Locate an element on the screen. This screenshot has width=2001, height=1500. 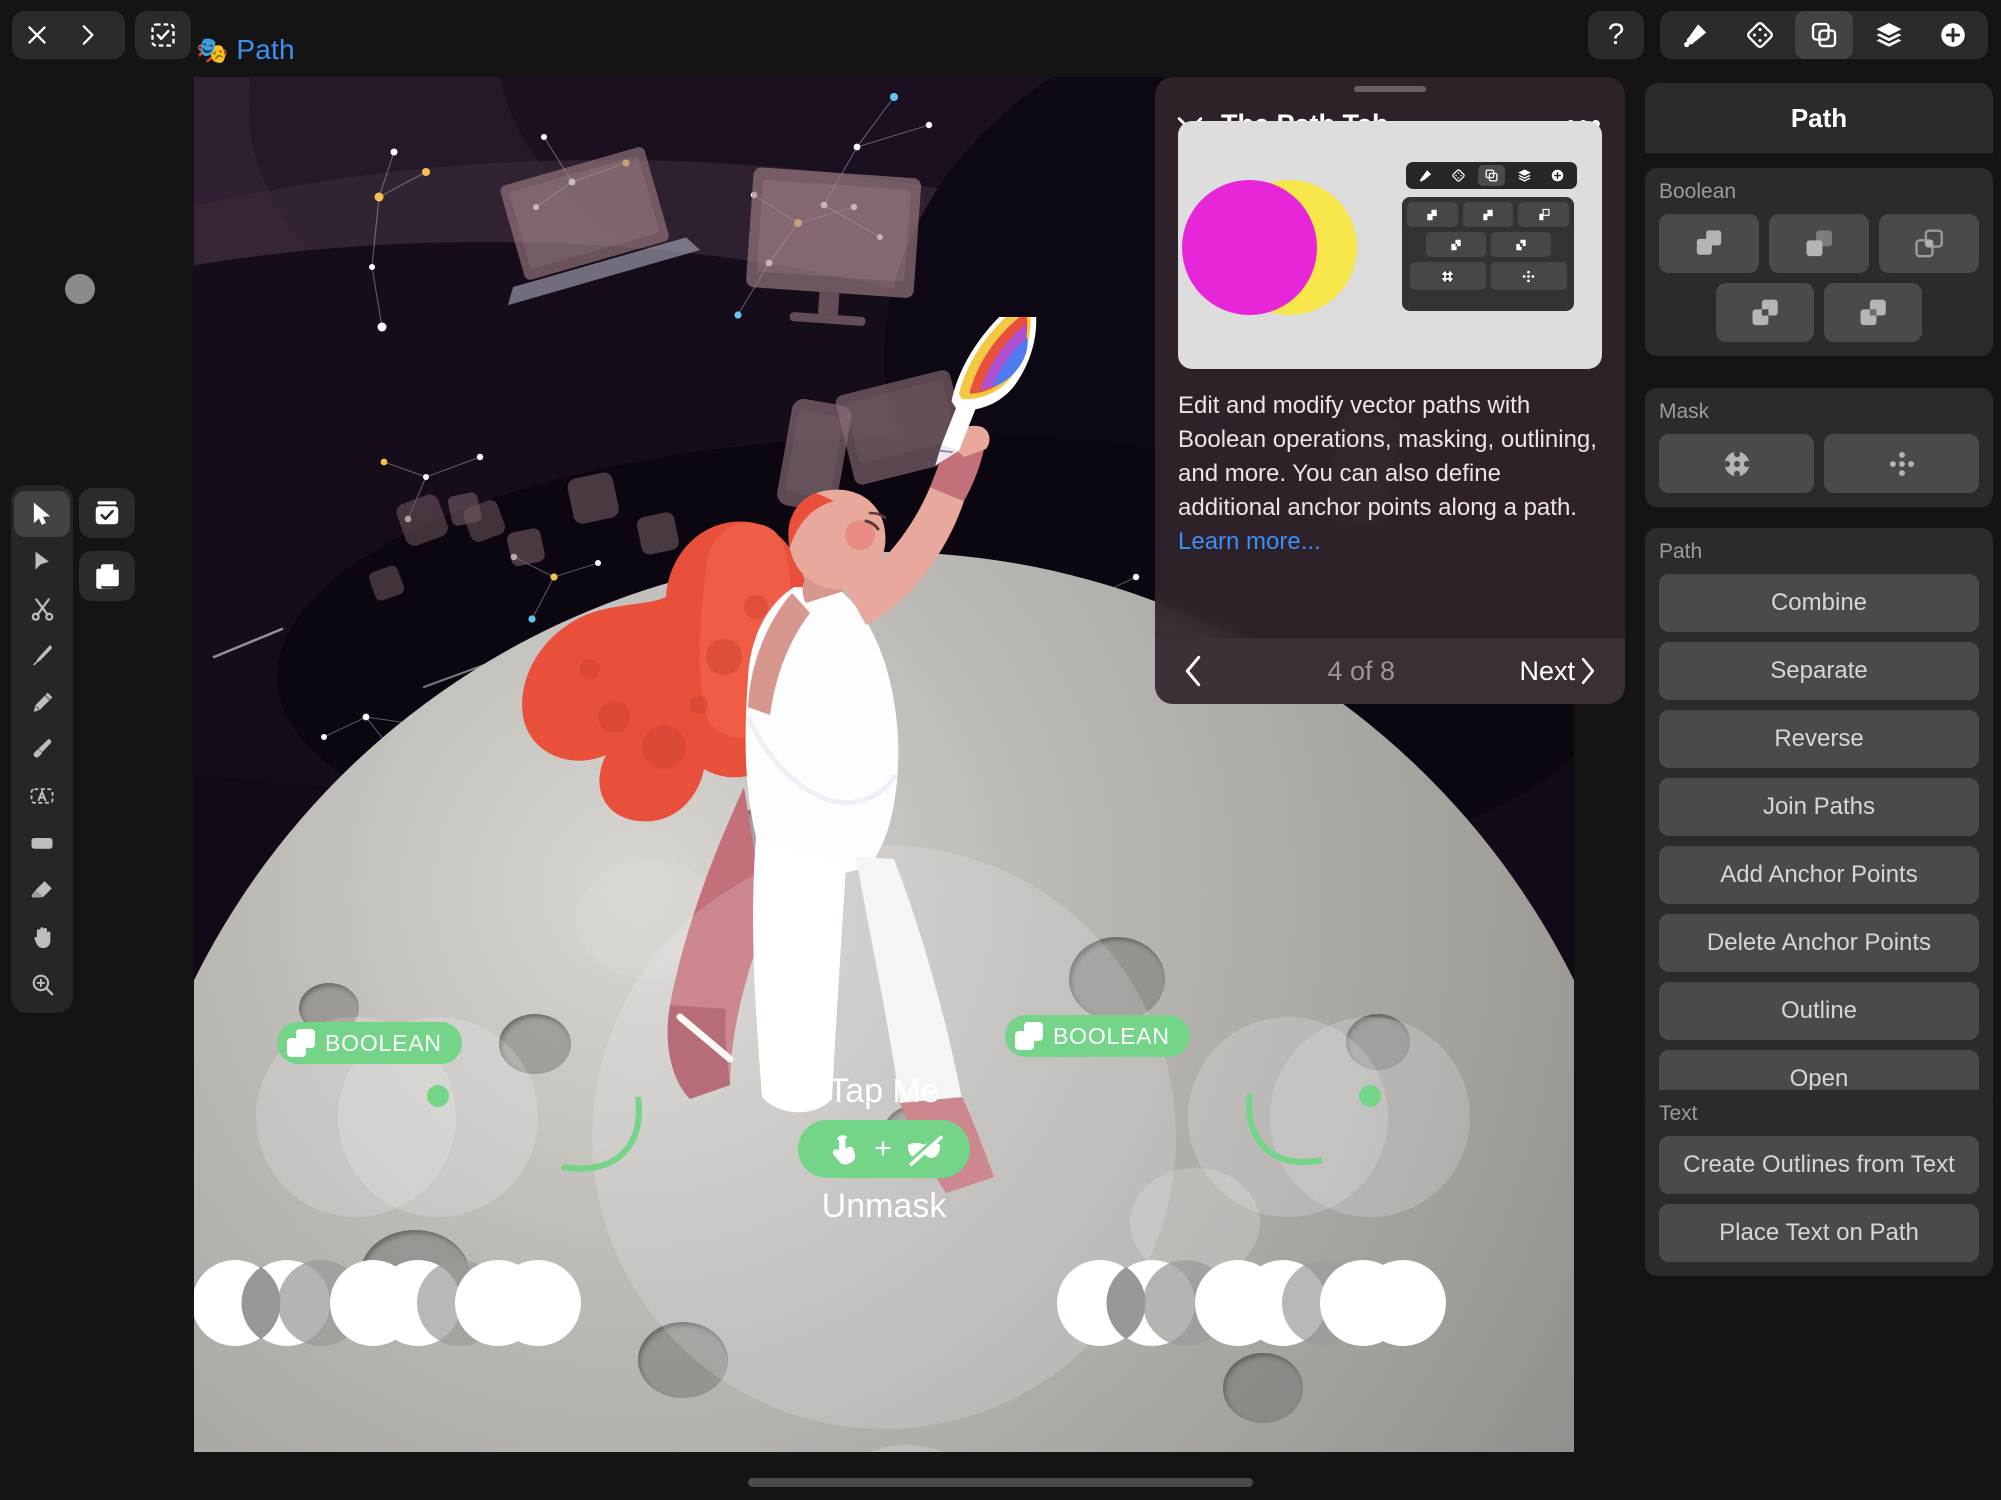
tab-path is located at coordinates (1824, 35).